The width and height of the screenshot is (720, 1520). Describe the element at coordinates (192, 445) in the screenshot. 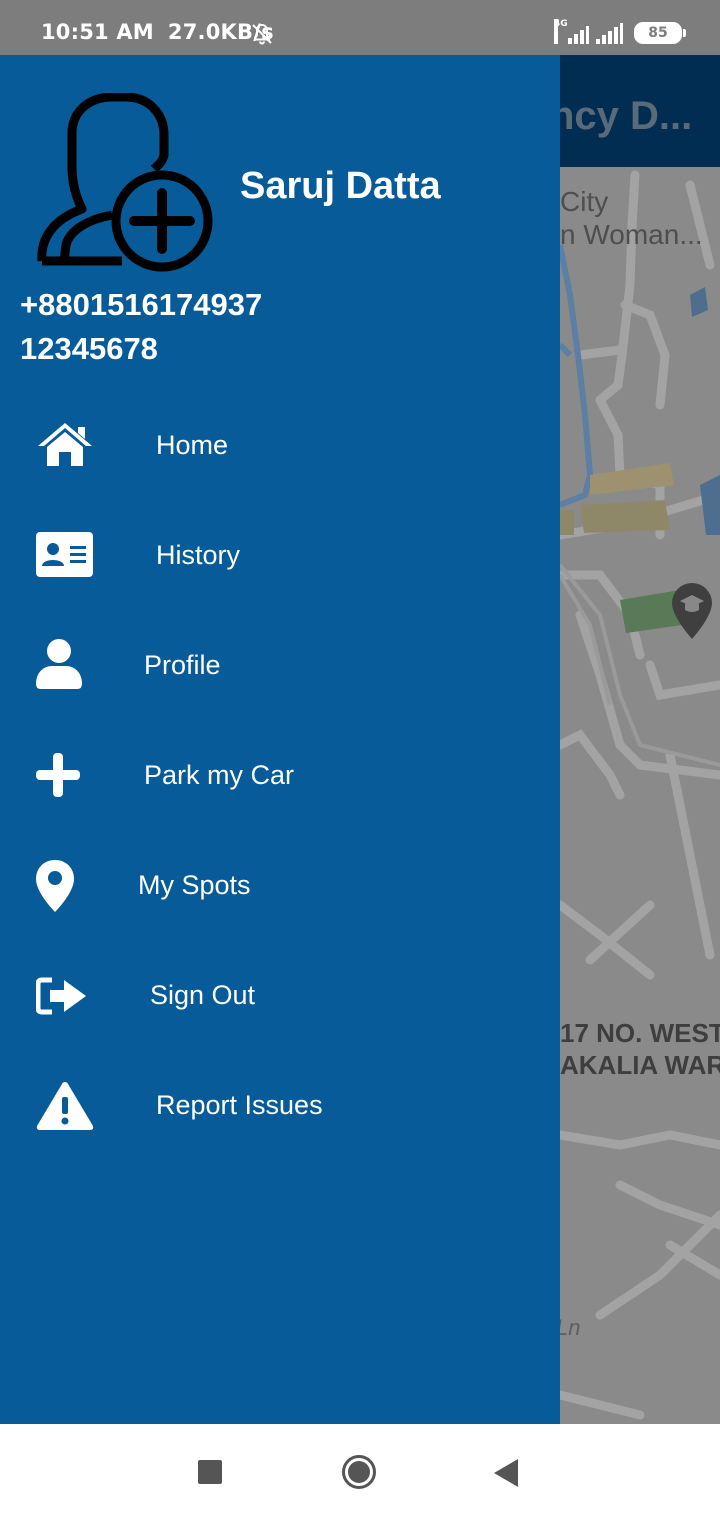

I see `menu-label-home: Home` at that location.